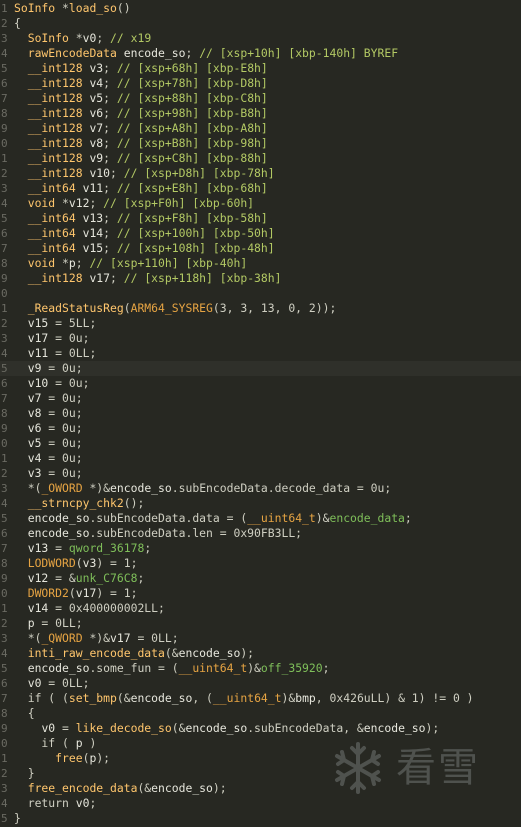 Image resolution: width=521 pixels, height=827 pixels. What do you see at coordinates (35, 428) in the screenshot?
I see `code-token: v6` at bounding box center [35, 428].